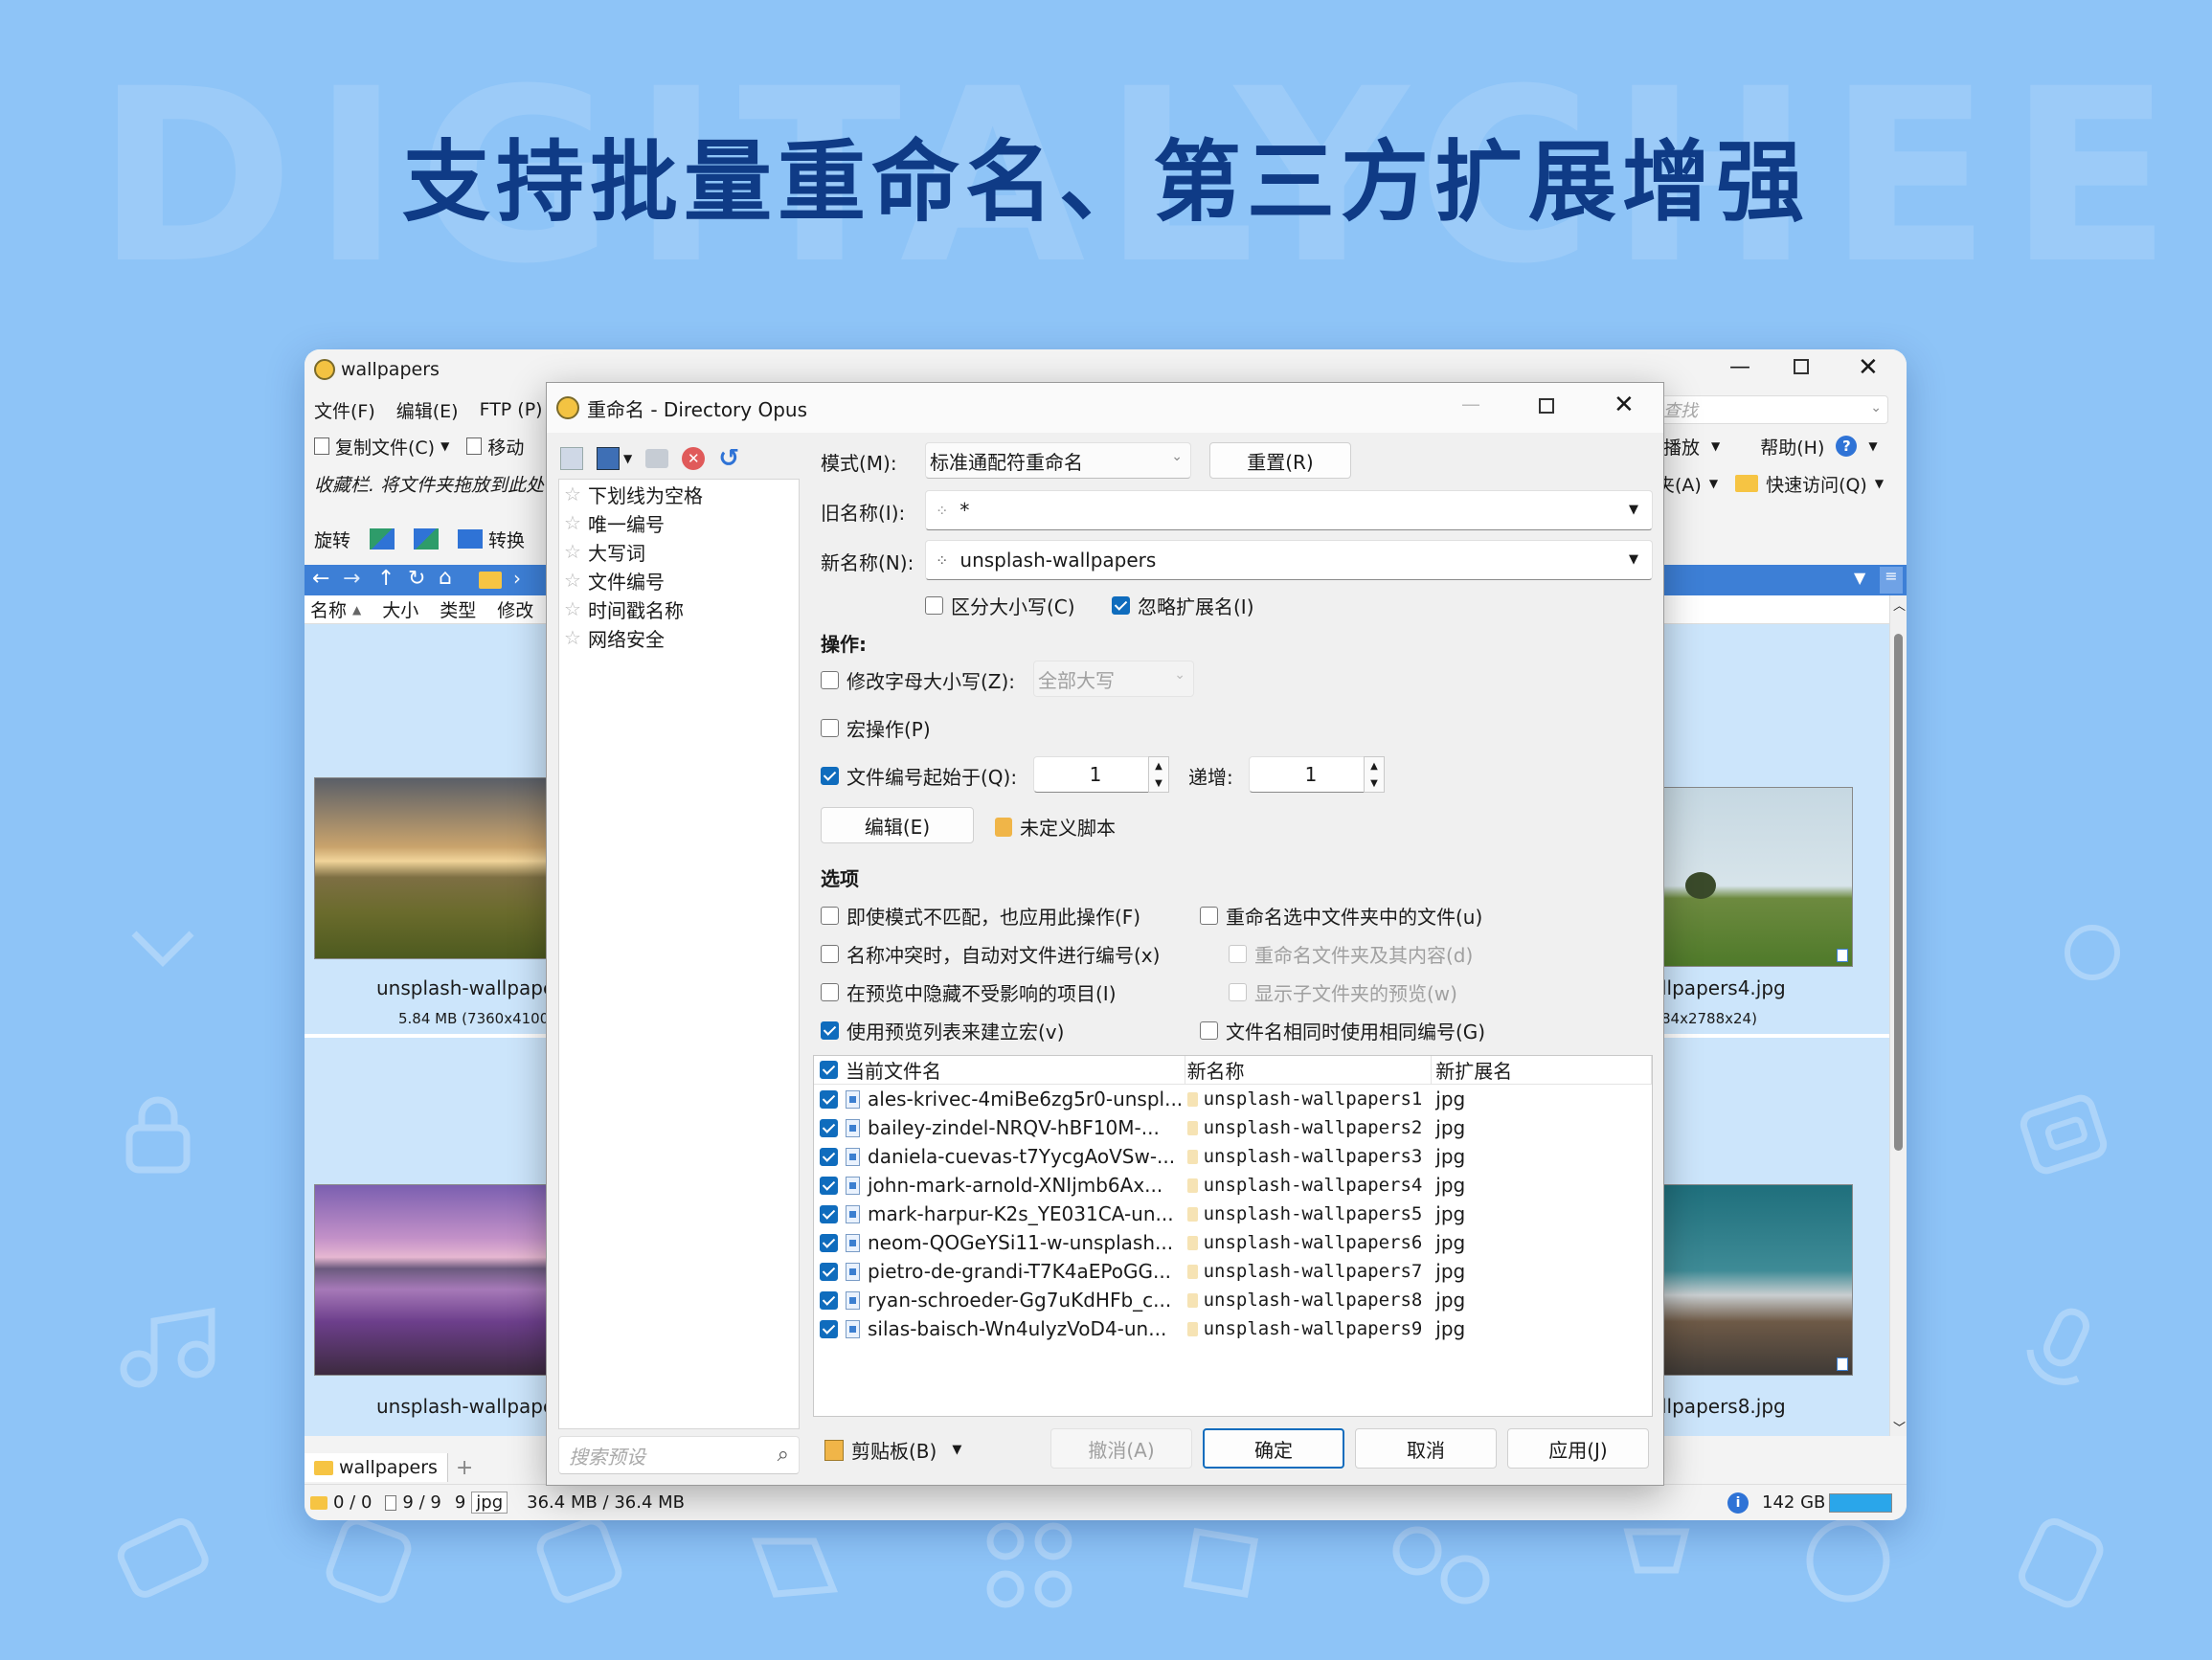 The image size is (2212, 1660). What do you see at coordinates (1121, 605) in the screenshot?
I see `ignore-extension-checkbox` at bounding box center [1121, 605].